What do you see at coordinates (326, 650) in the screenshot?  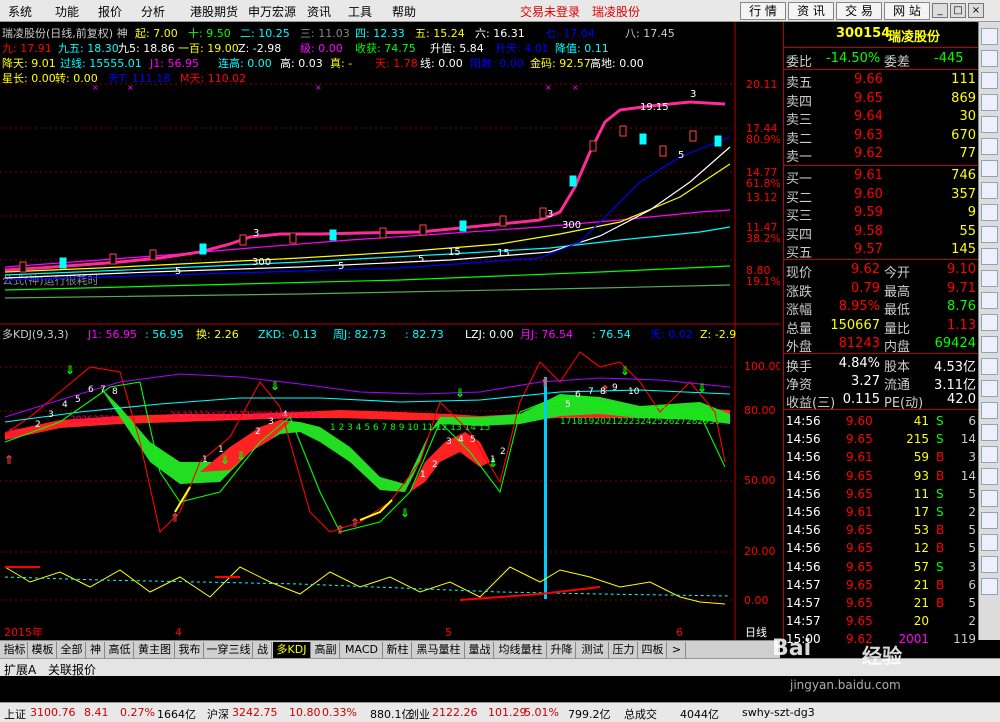 I see `tab-indicator: 高副` at bounding box center [326, 650].